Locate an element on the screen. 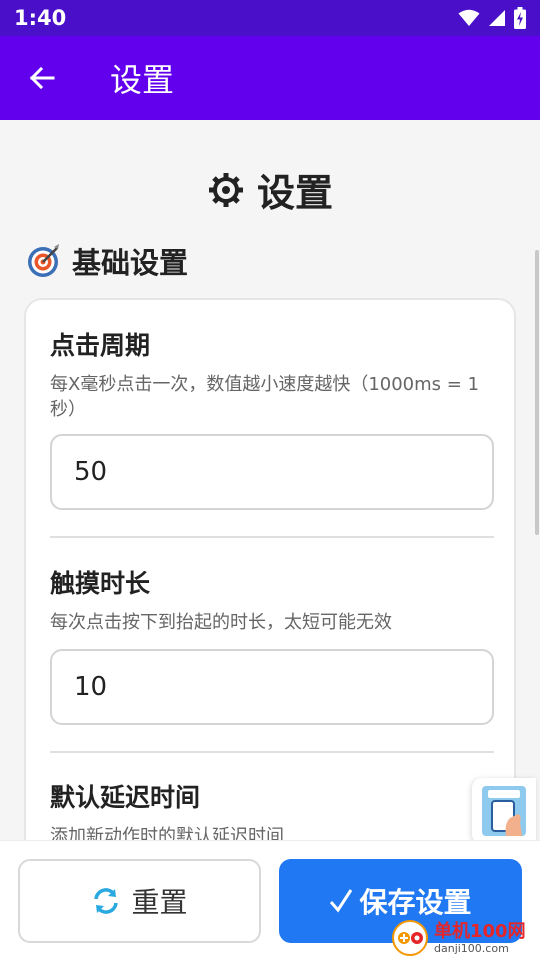 This screenshot has width=540, height=960. status-bar: 1:40 is located at coordinates (270, 18).